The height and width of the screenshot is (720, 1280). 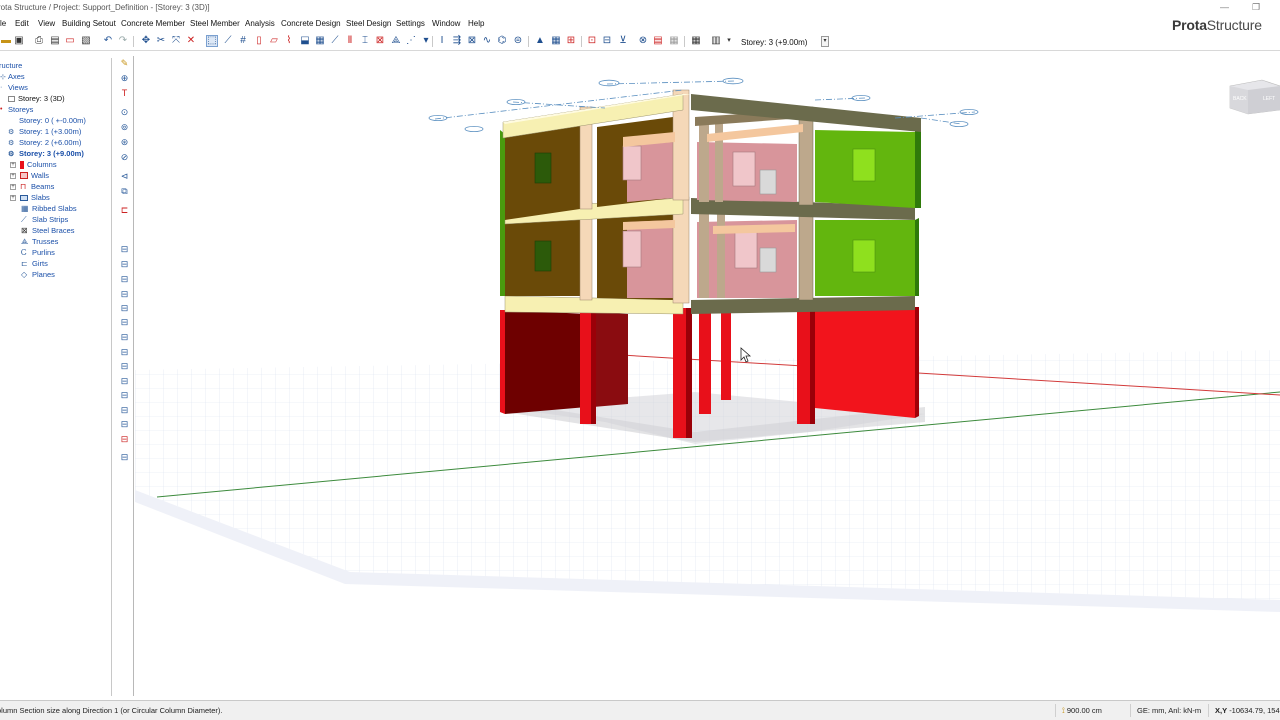 What do you see at coordinates (540, 41) in the screenshot?
I see `mountain-view-icon: ▲` at bounding box center [540, 41].